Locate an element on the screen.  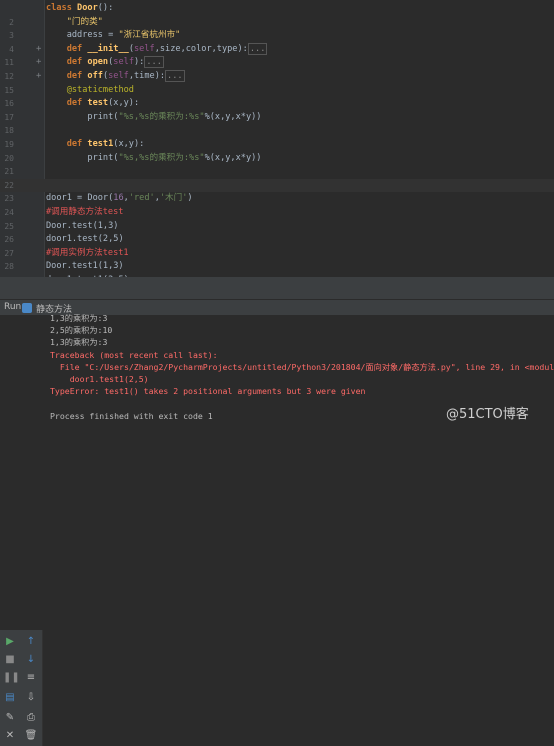
code-token: Door.test(1,3) is located at coordinates (82, 225).